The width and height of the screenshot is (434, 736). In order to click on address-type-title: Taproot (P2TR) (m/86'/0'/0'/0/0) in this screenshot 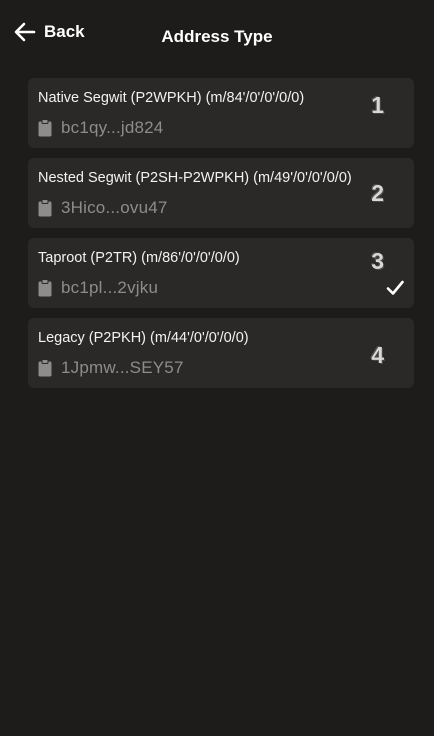, I will do `click(139, 258)`.